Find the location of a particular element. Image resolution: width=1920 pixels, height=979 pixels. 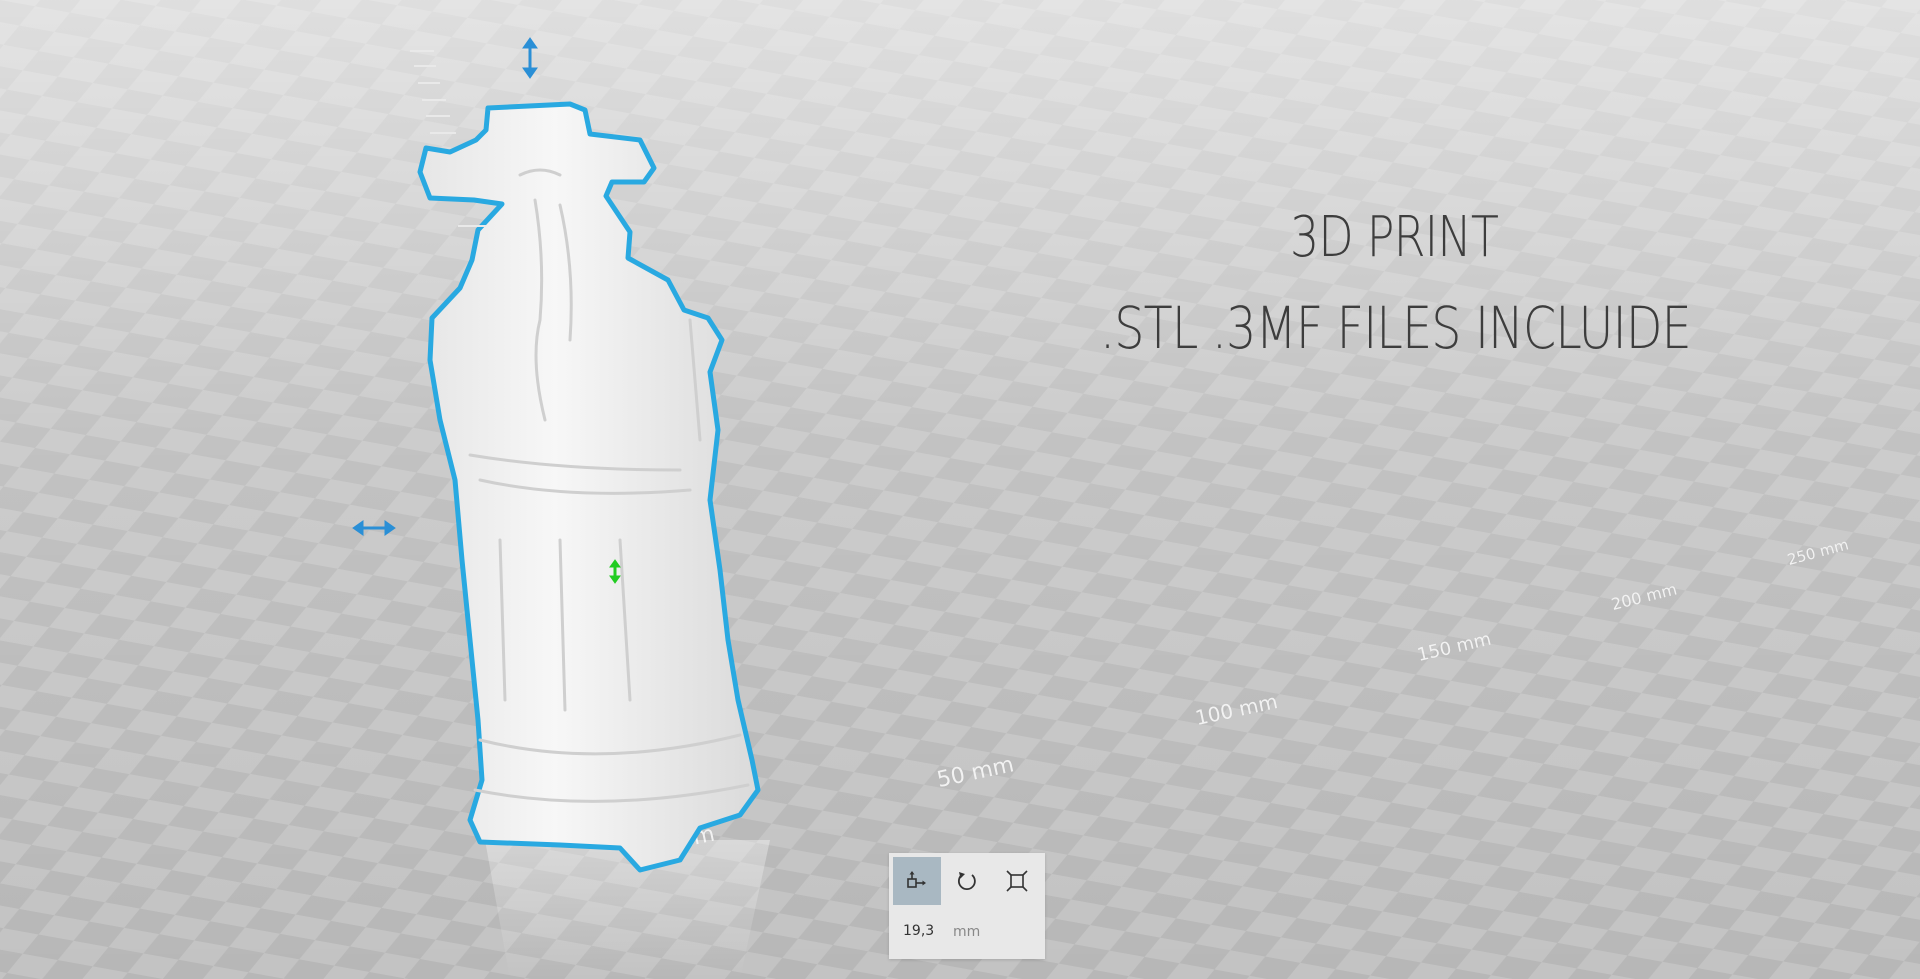

scale-icon is located at coordinates (1017, 881).